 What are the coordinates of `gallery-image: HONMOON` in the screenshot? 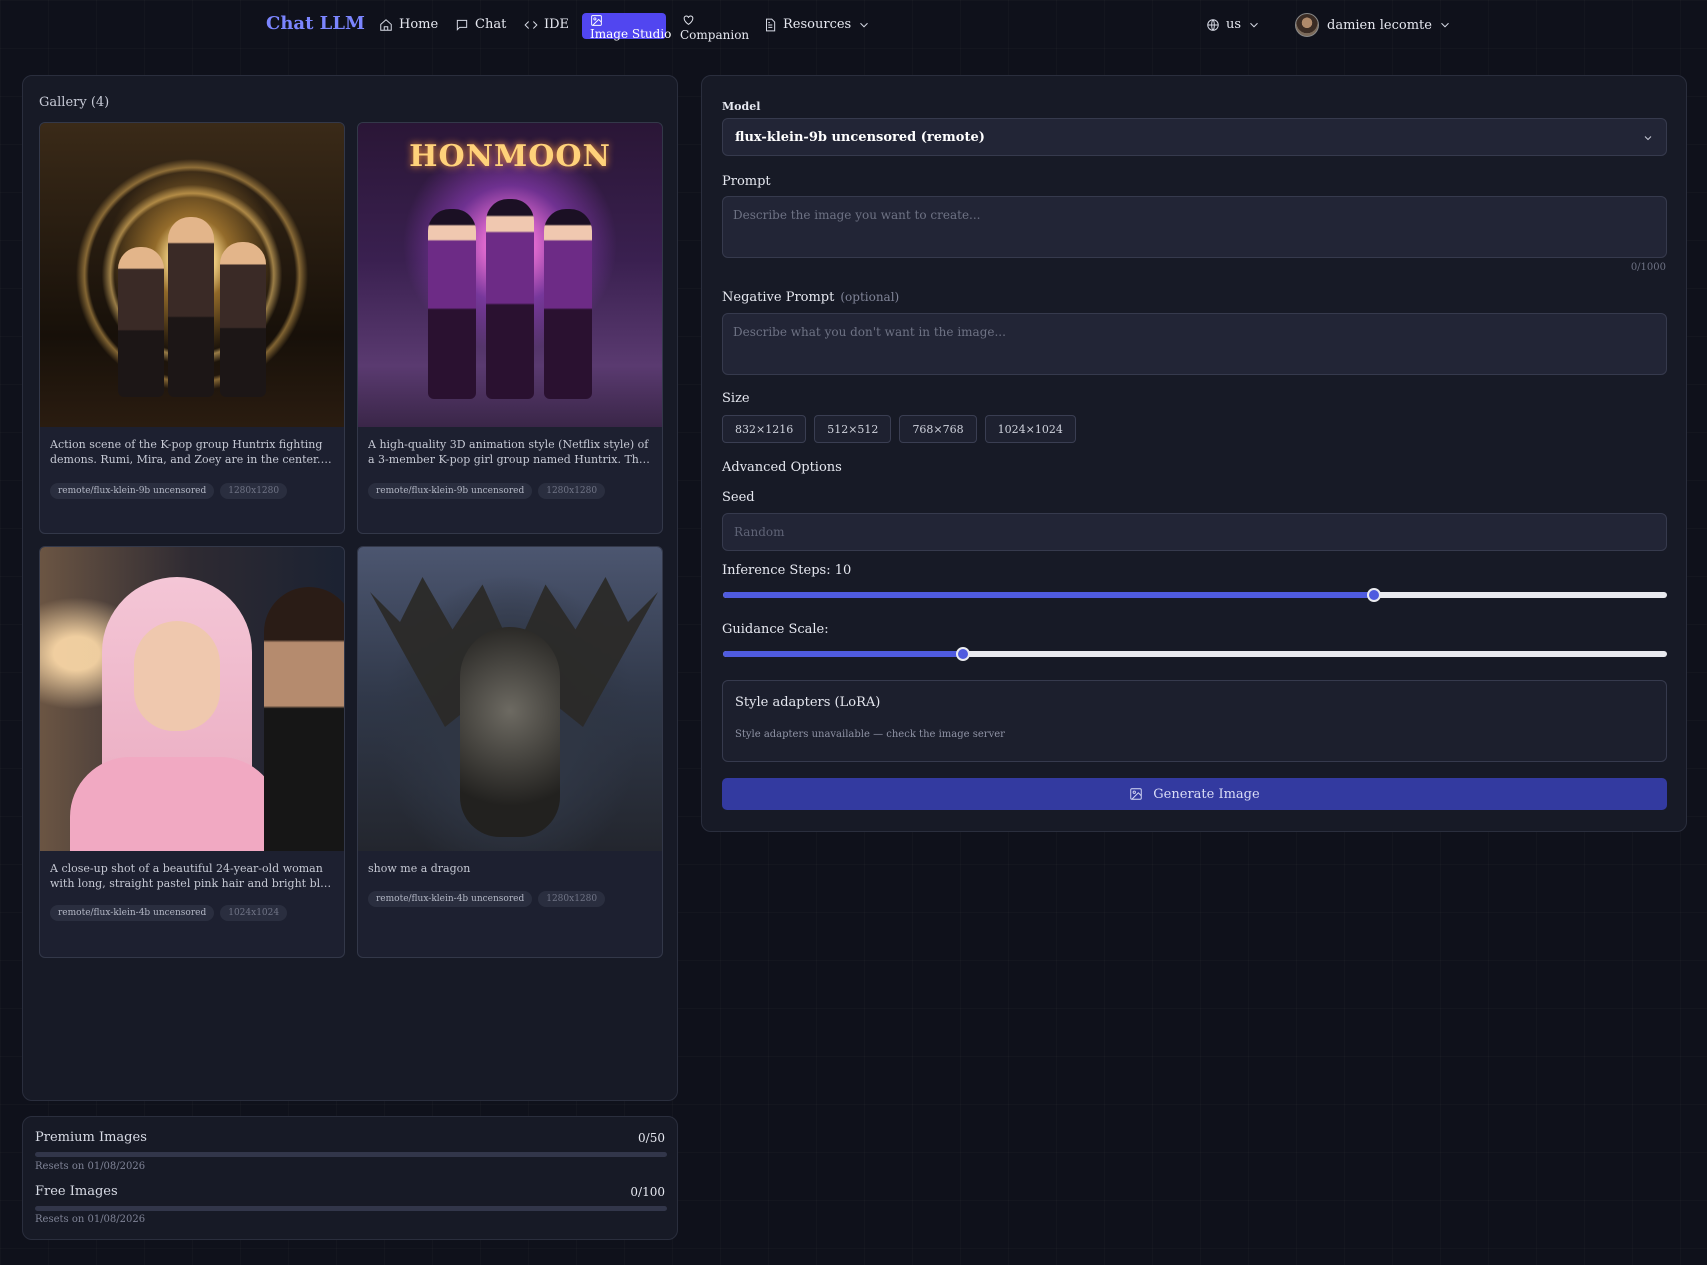 It's located at (510, 275).